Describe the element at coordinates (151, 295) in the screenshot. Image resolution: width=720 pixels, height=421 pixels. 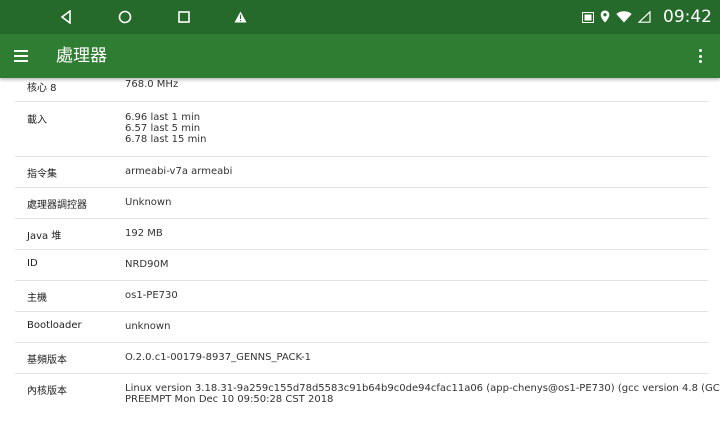
I see `row-value: os1-PE730` at that location.